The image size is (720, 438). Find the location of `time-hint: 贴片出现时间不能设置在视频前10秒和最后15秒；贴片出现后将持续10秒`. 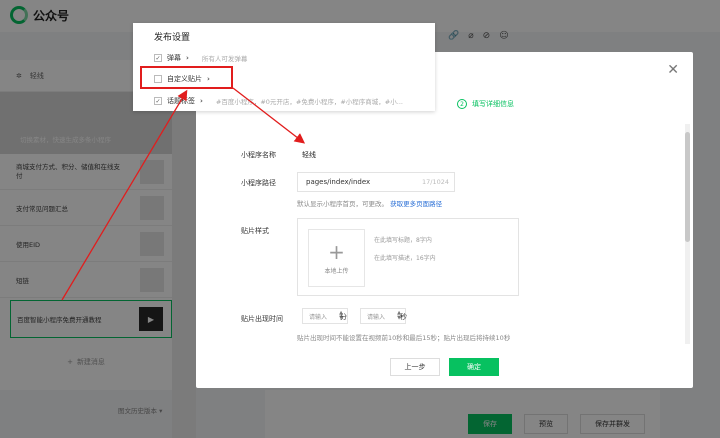

time-hint: 贴片出现时间不能设置在视频前10秒和最后15秒；贴片出现后将持续10秒 is located at coordinates (404, 338).